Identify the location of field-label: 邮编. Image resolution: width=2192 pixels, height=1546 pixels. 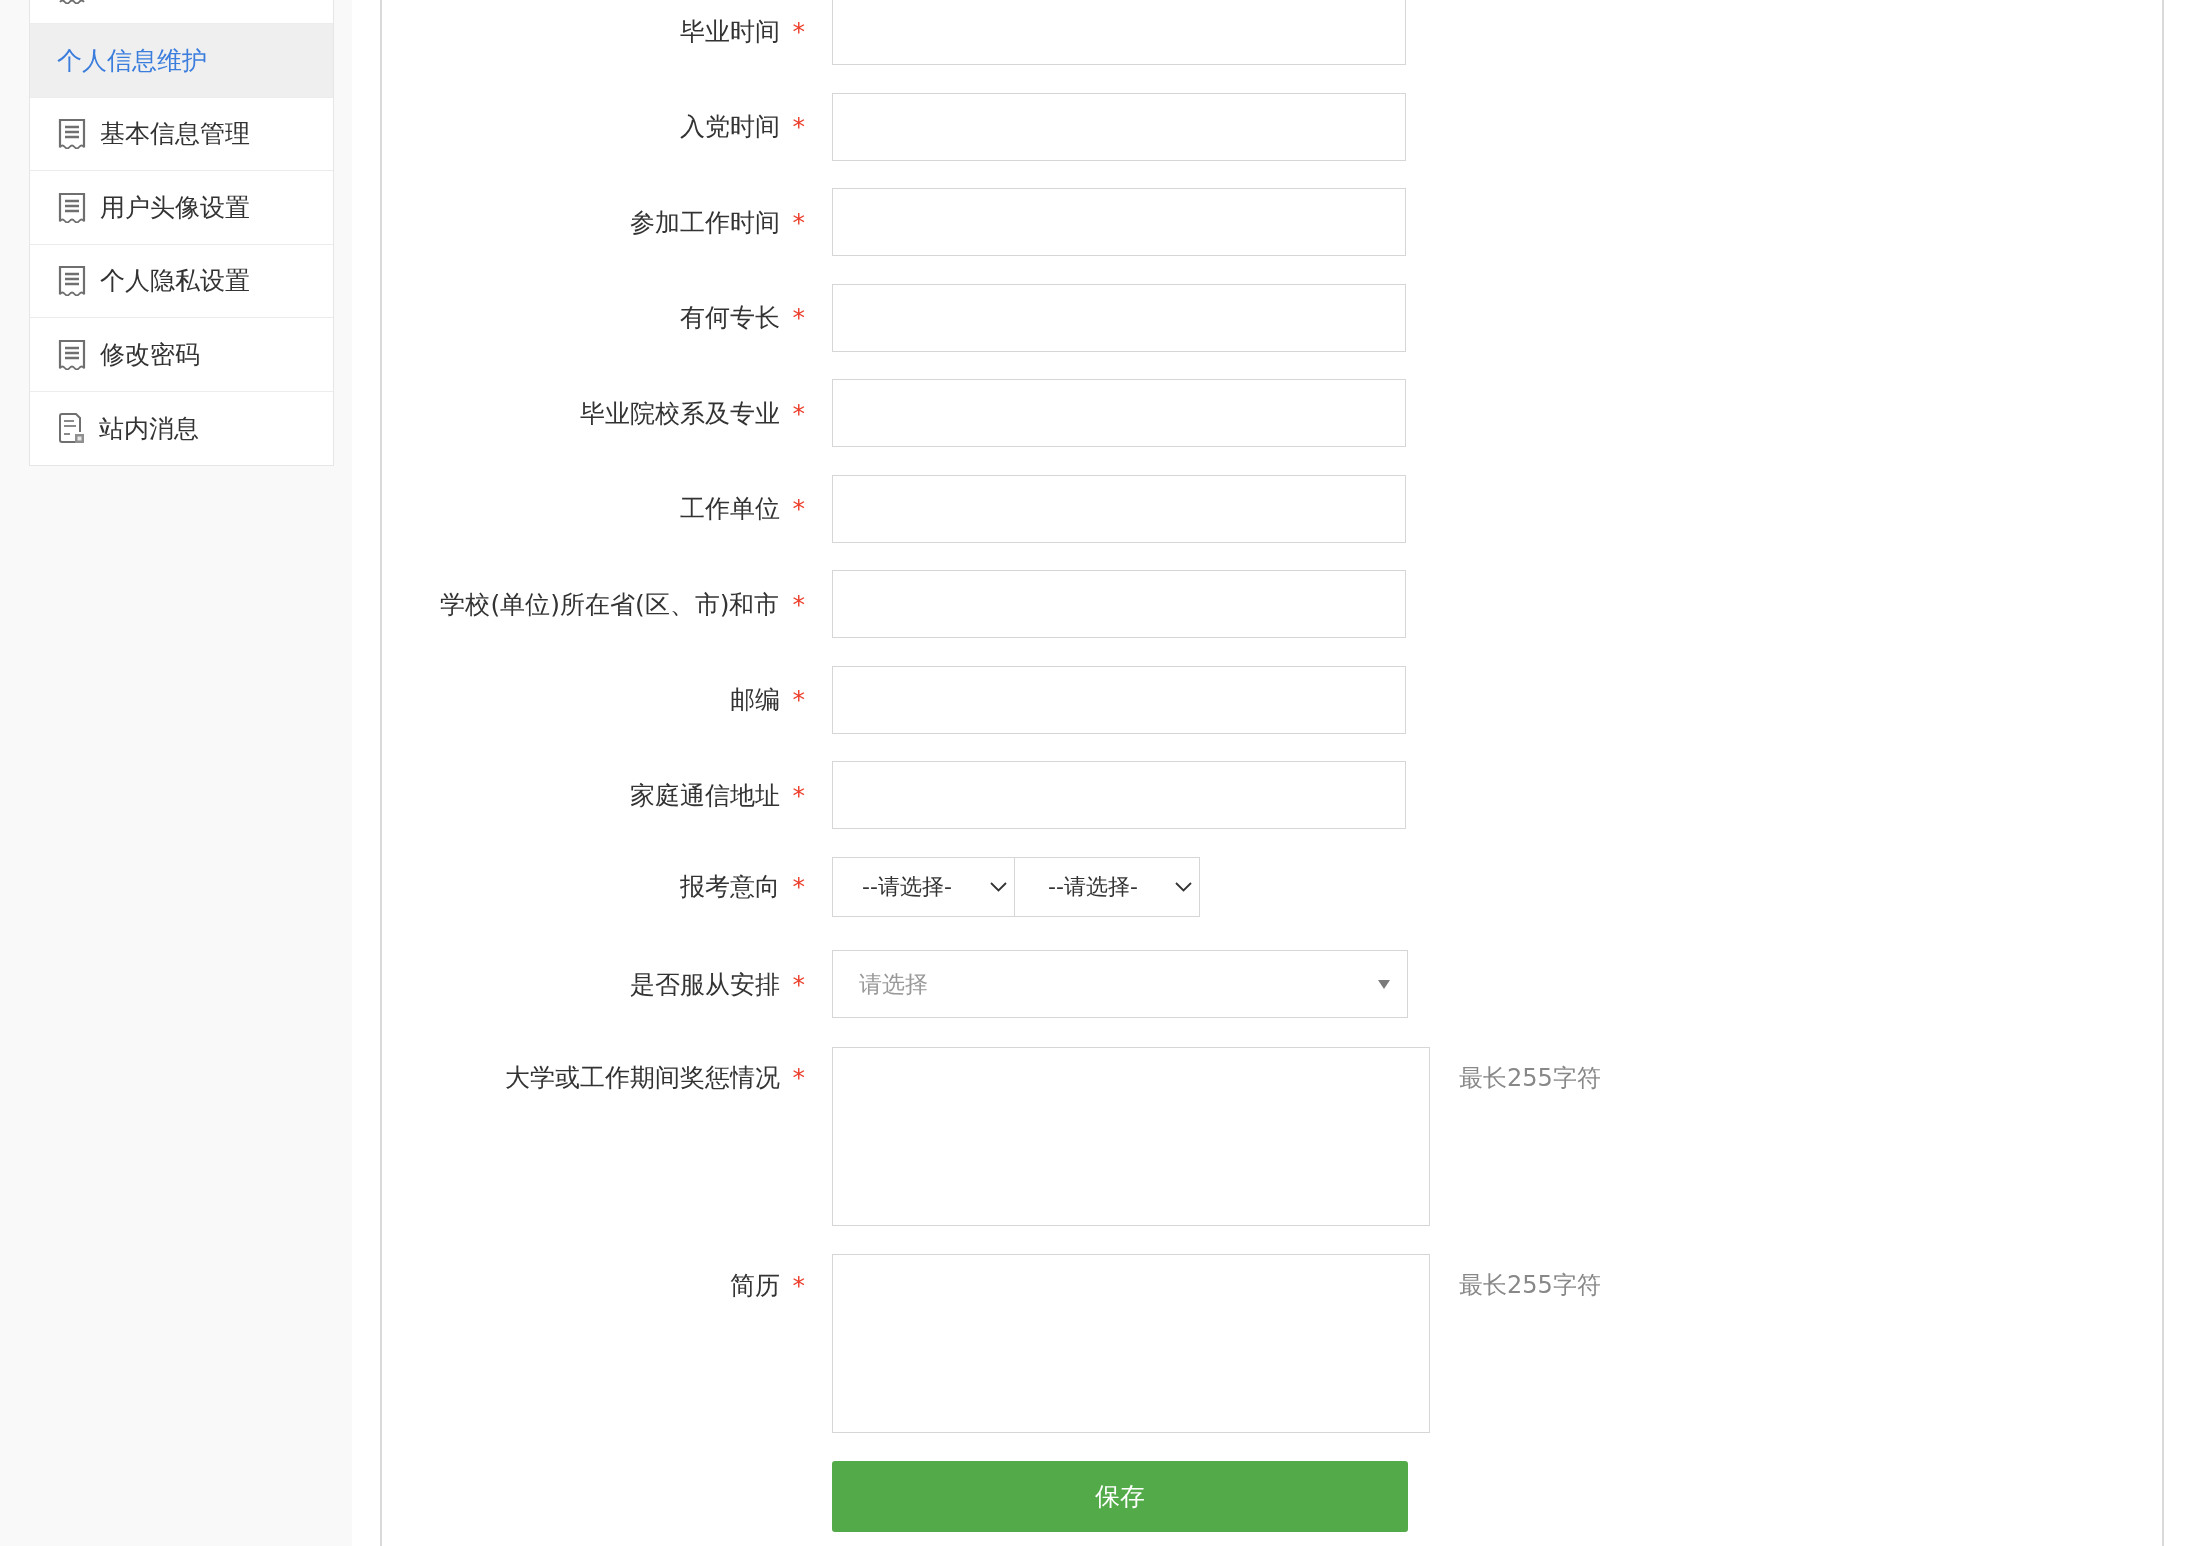
(754, 700).